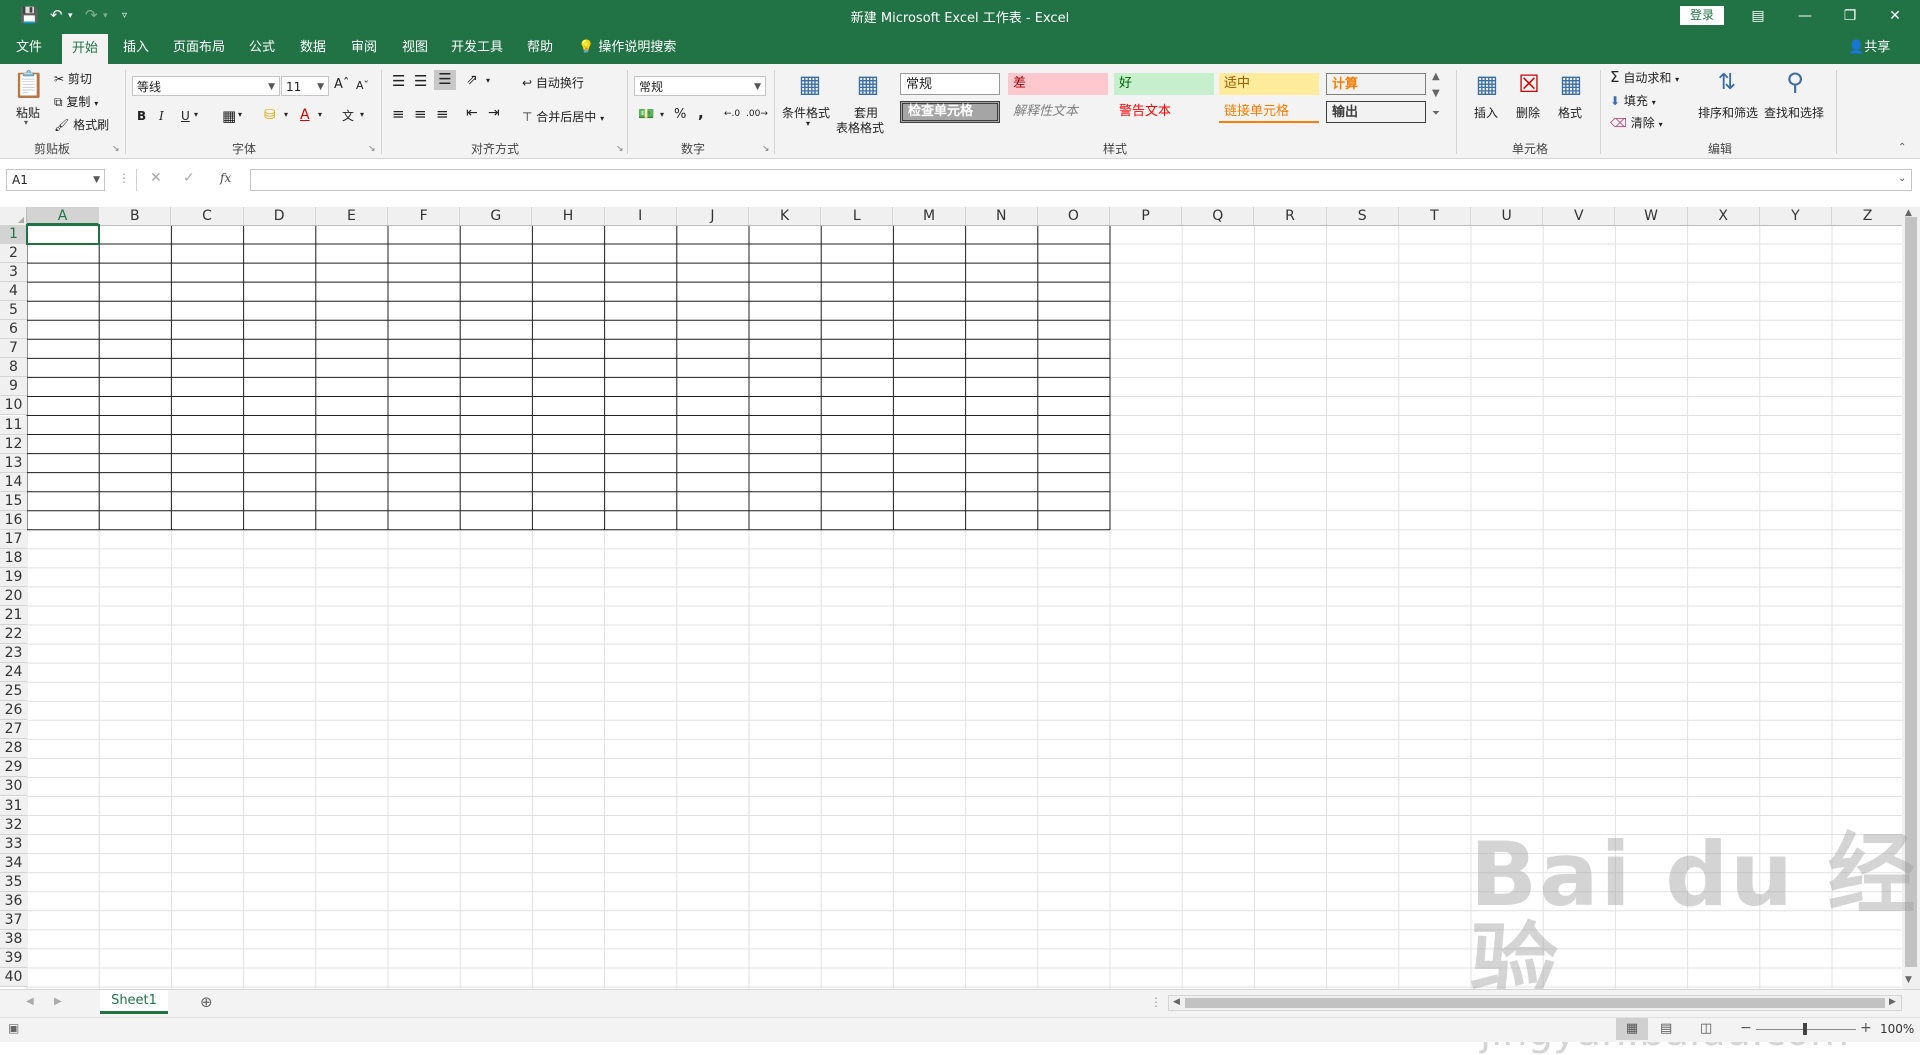 The image size is (1920, 1055). Describe the element at coordinates (364, 48) in the screenshot. I see `tab-review: 审阅` at that location.